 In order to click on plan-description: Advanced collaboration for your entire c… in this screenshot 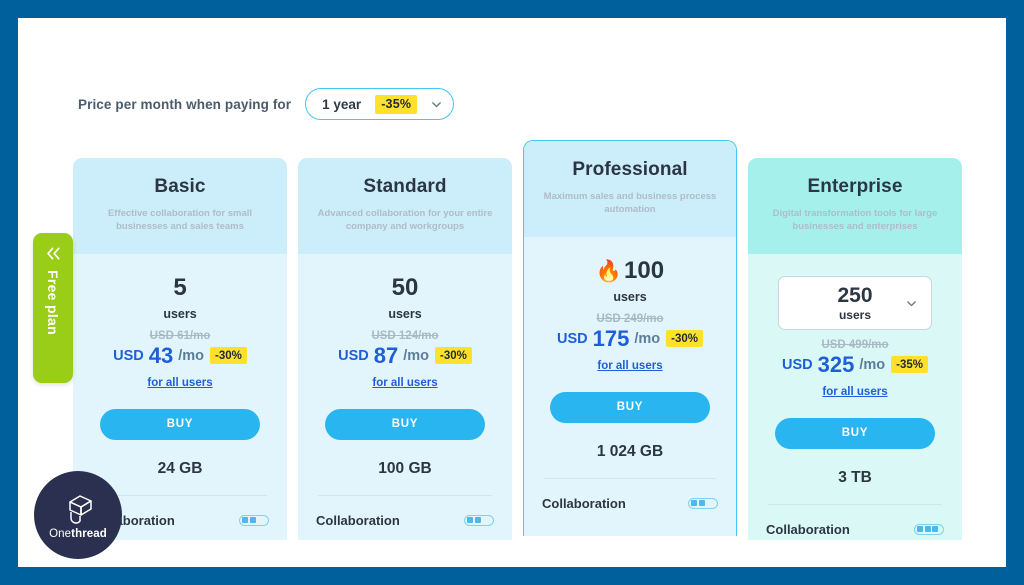, I will do `click(405, 220)`.